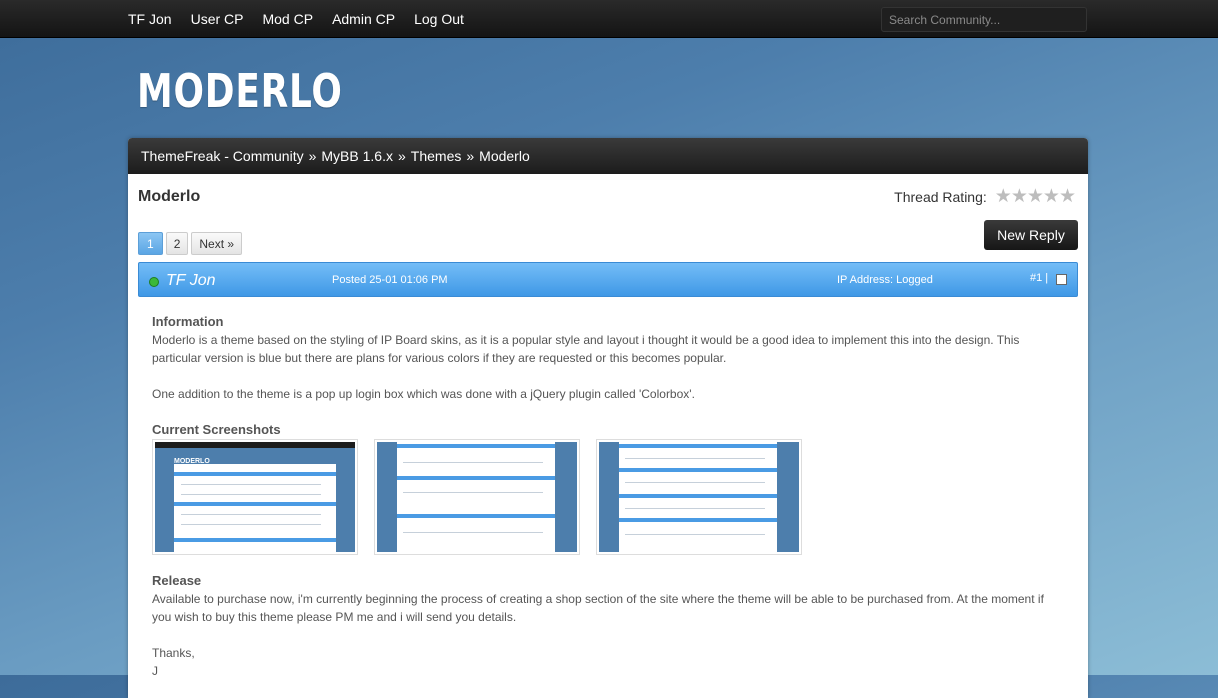 This screenshot has height=698, width=1218. Describe the element at coordinates (217, 243) in the screenshot. I see `next-page-button: Next »` at that location.